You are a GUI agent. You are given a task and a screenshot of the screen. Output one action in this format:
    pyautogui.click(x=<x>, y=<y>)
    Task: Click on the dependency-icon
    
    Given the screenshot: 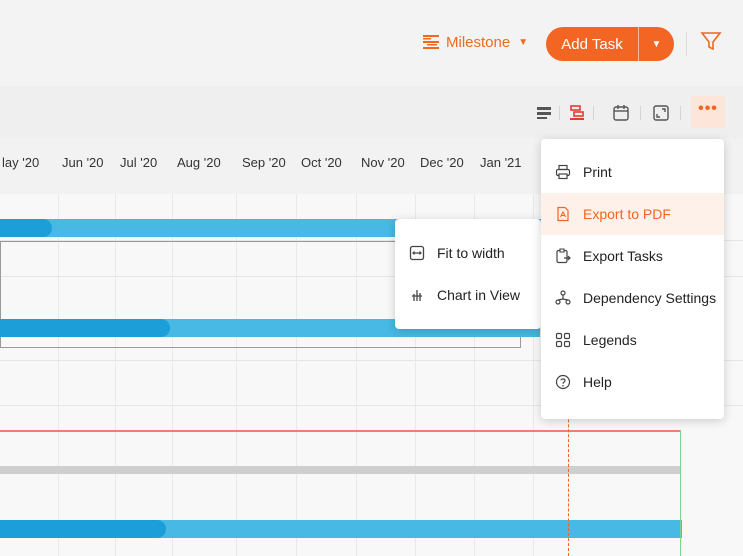 What is the action you would take?
    pyautogui.click(x=563, y=297)
    